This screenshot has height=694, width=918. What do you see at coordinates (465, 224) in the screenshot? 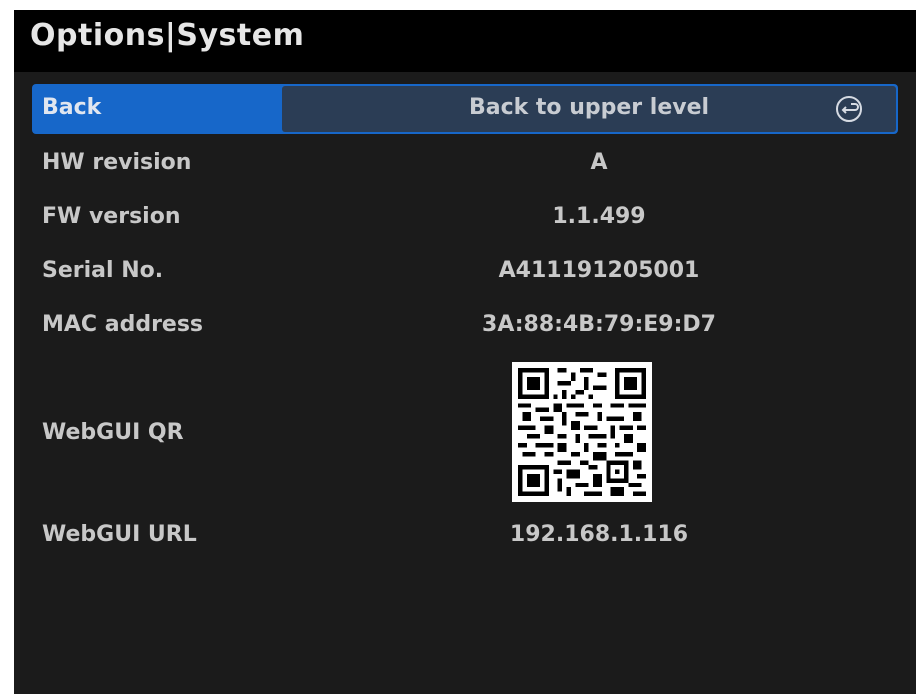
I see `fw-version-row: FW version 1.1.499` at bounding box center [465, 224].